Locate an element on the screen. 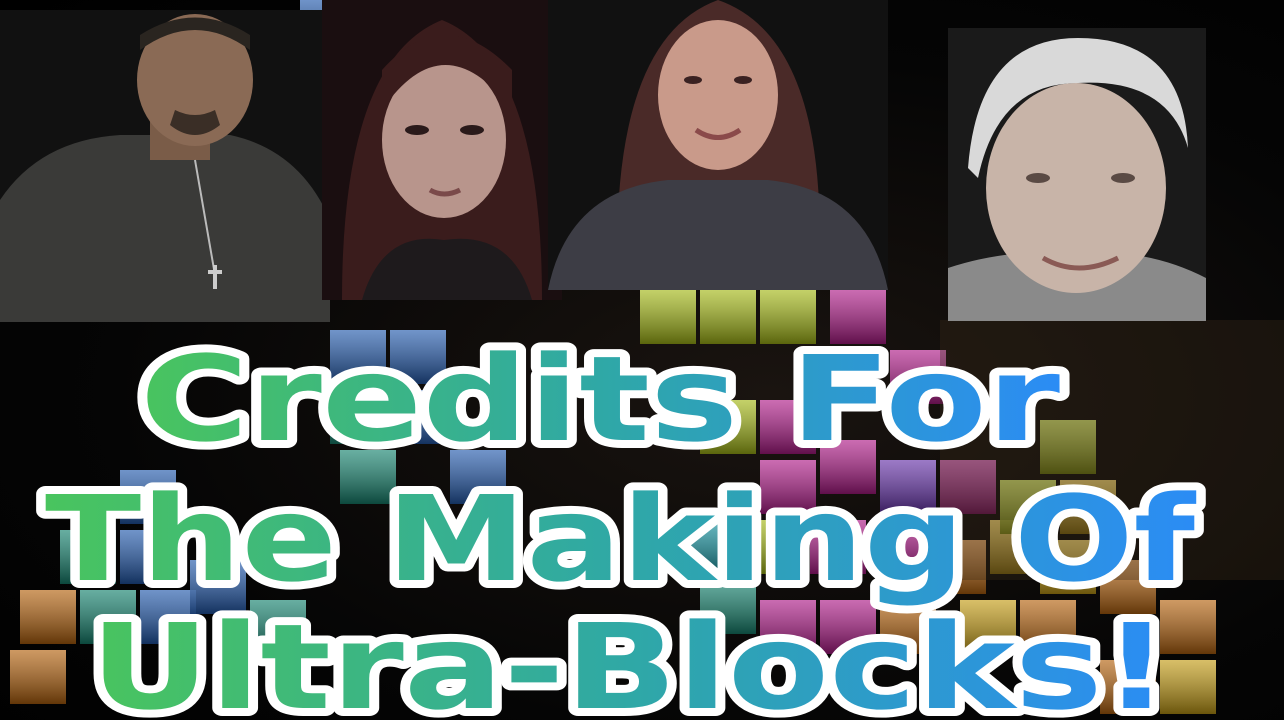  photo-woman is located at coordinates (718, 145).